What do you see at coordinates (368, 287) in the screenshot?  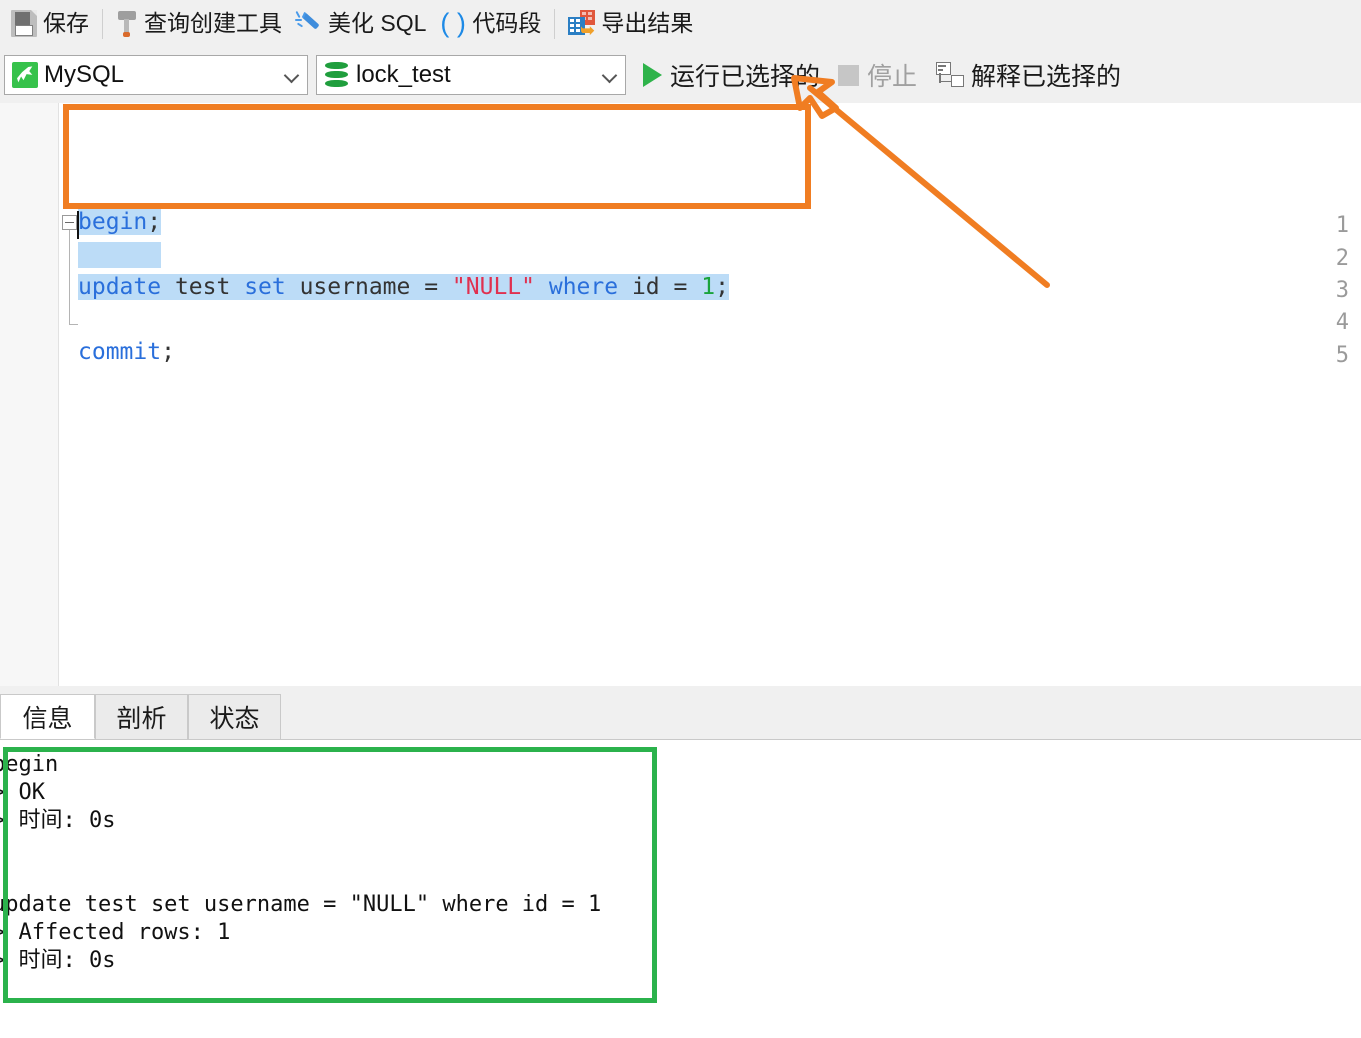 I see `code-token: username =` at bounding box center [368, 287].